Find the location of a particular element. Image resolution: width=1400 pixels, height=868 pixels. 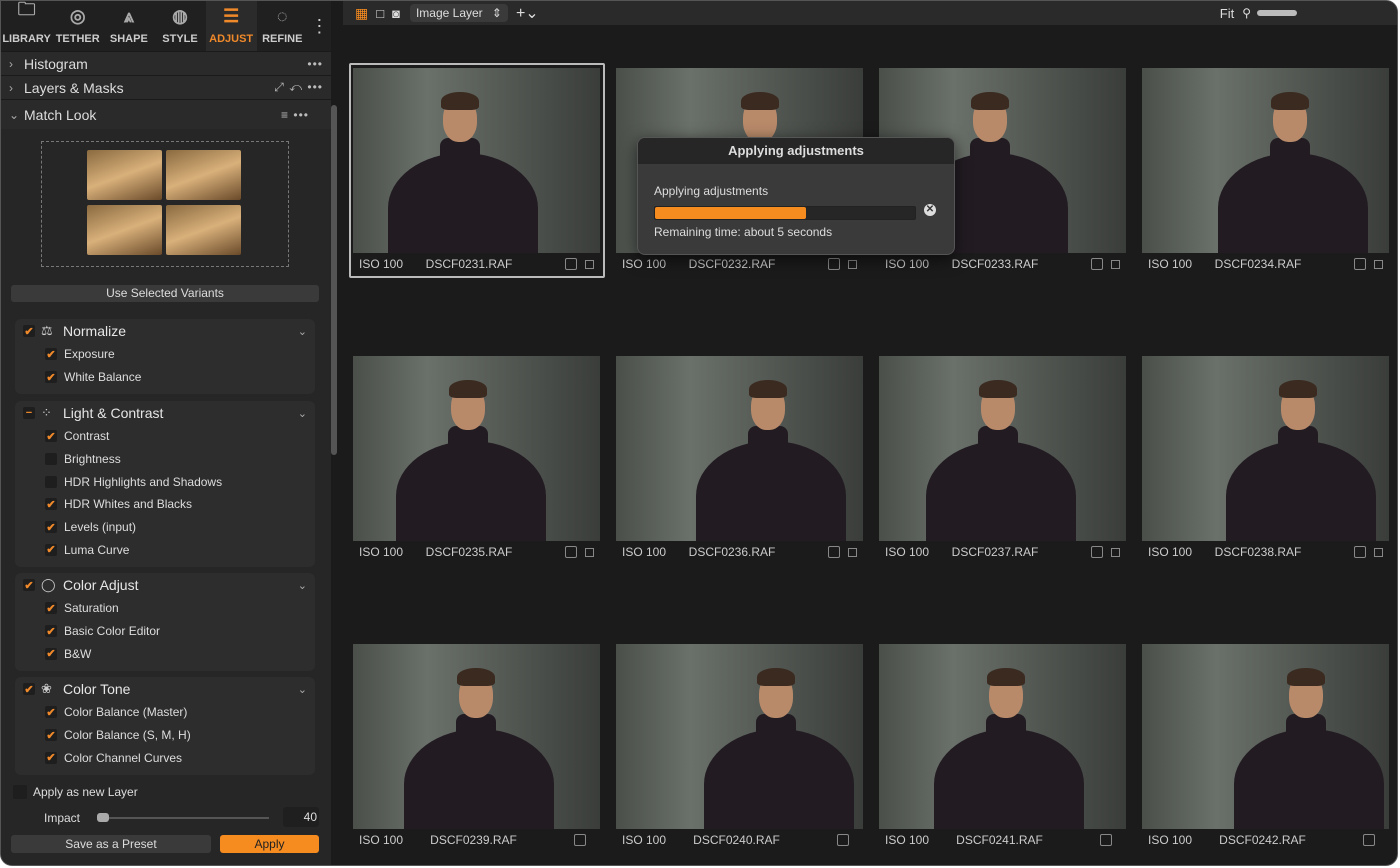

reference-images is located at coordinates (165, 204).